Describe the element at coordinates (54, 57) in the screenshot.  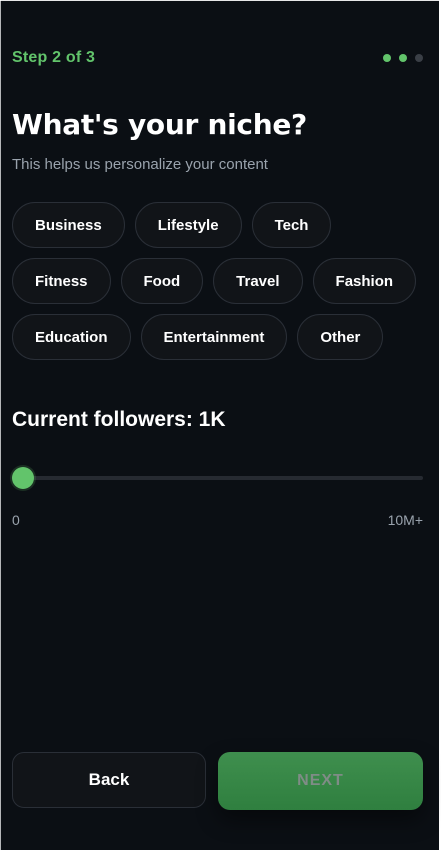
I see `step-indicator: Step 2 of 3` at that location.